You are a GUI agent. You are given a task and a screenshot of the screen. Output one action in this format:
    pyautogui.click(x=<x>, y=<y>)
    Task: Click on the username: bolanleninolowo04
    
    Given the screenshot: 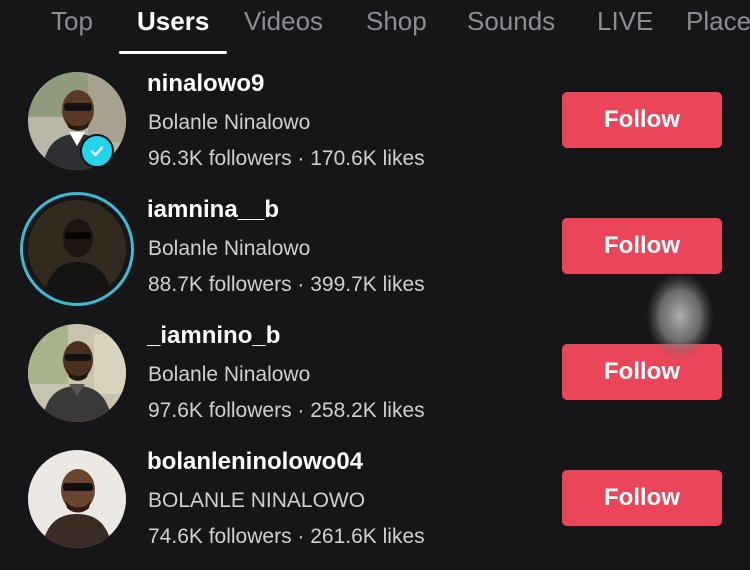 What is the action you would take?
    pyautogui.click(x=255, y=461)
    